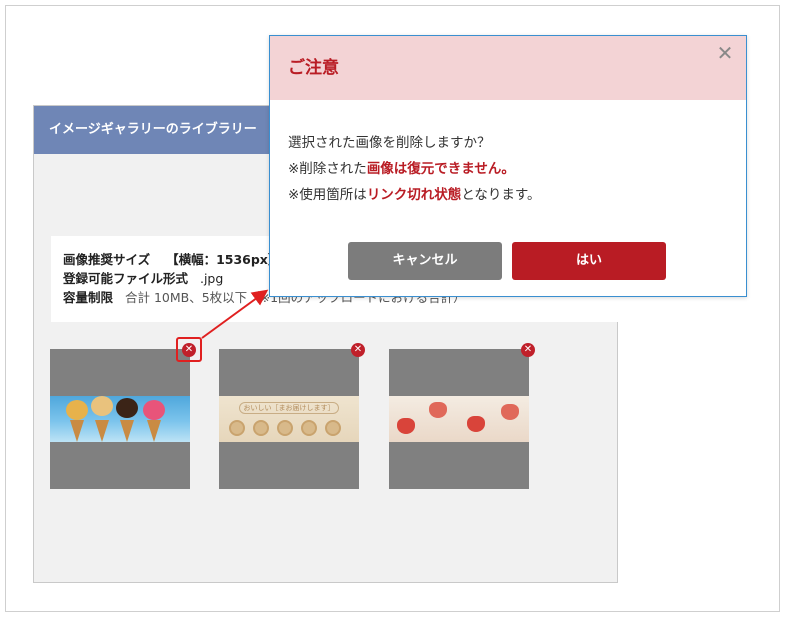 The image size is (786, 617). I want to click on irreversible-warning: 画像は復元できません。, so click(440, 169).